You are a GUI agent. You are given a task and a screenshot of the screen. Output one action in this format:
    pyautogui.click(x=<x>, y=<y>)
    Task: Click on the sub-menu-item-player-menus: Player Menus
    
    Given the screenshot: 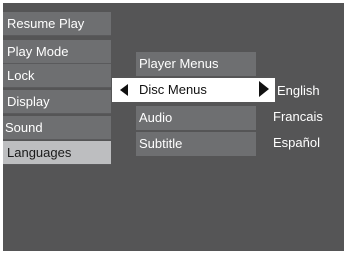 What is the action you would take?
    pyautogui.click(x=196, y=64)
    